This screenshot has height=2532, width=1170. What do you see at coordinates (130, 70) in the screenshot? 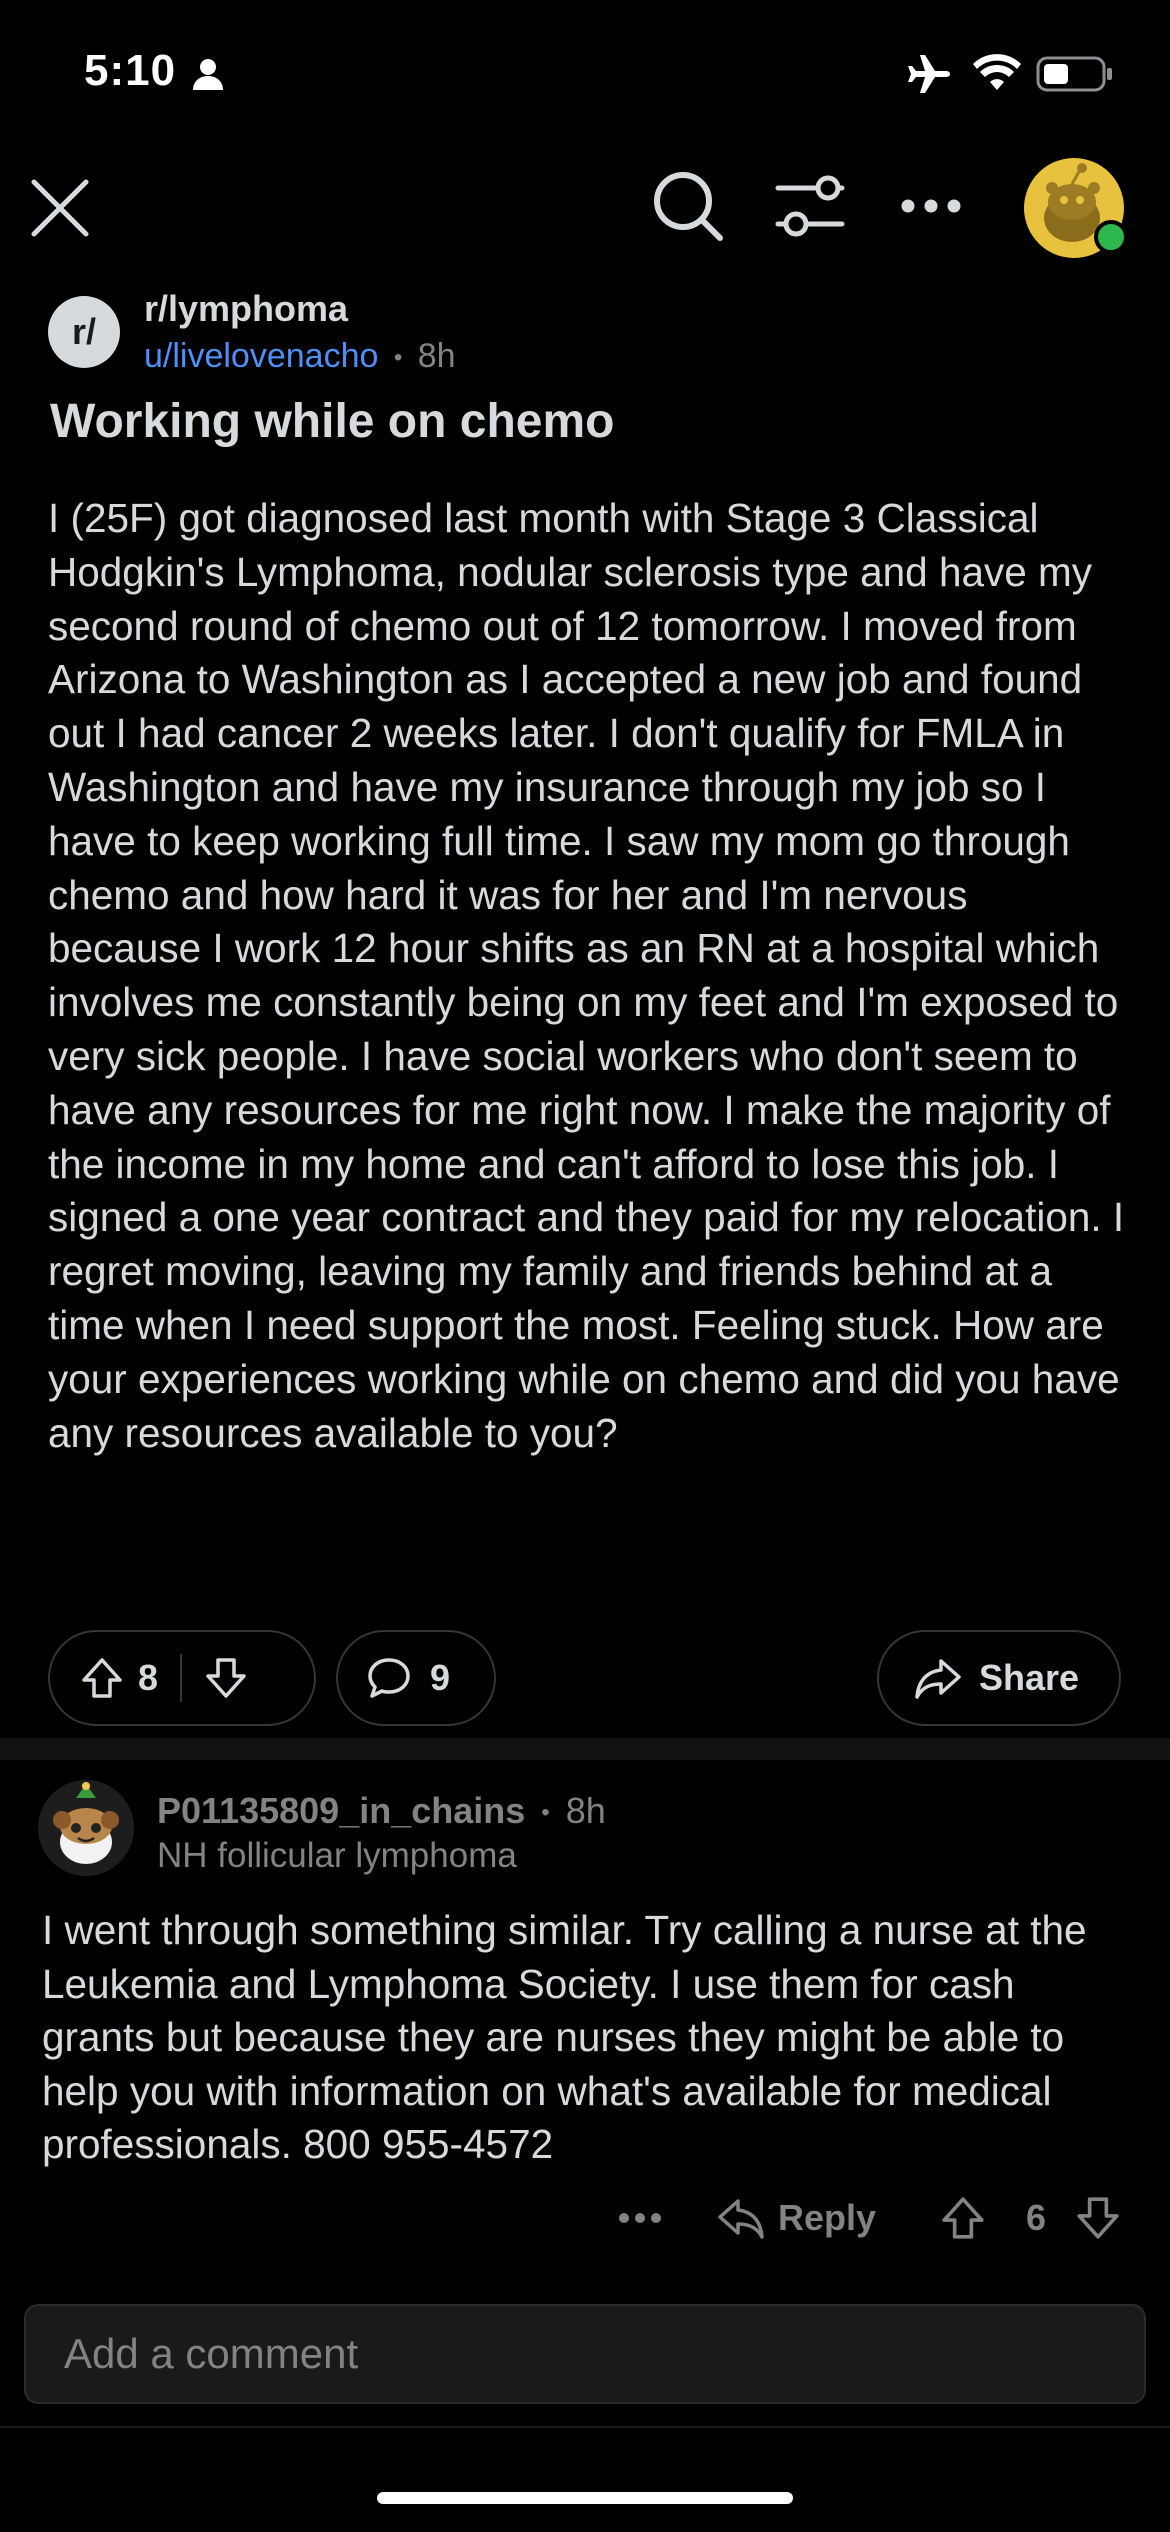
I see `status-time: 5:10` at bounding box center [130, 70].